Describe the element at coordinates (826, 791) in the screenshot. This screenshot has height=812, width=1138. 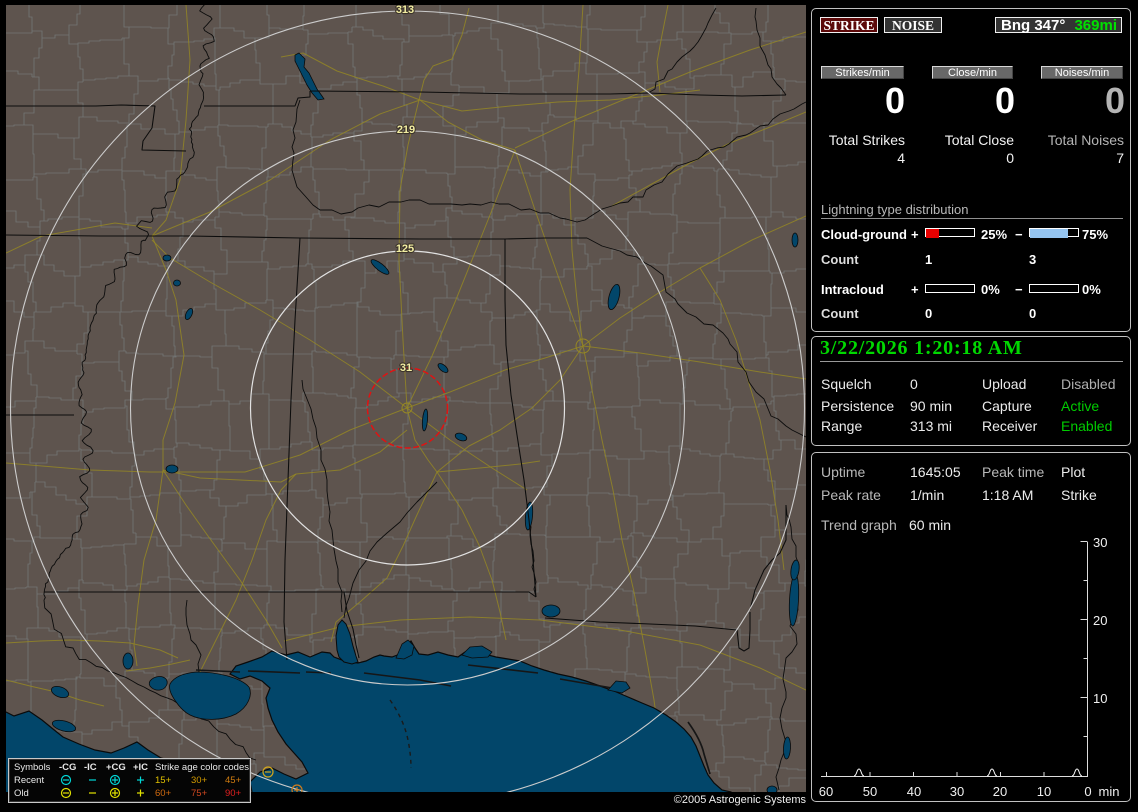
I see `svg-text: 60` at that location.